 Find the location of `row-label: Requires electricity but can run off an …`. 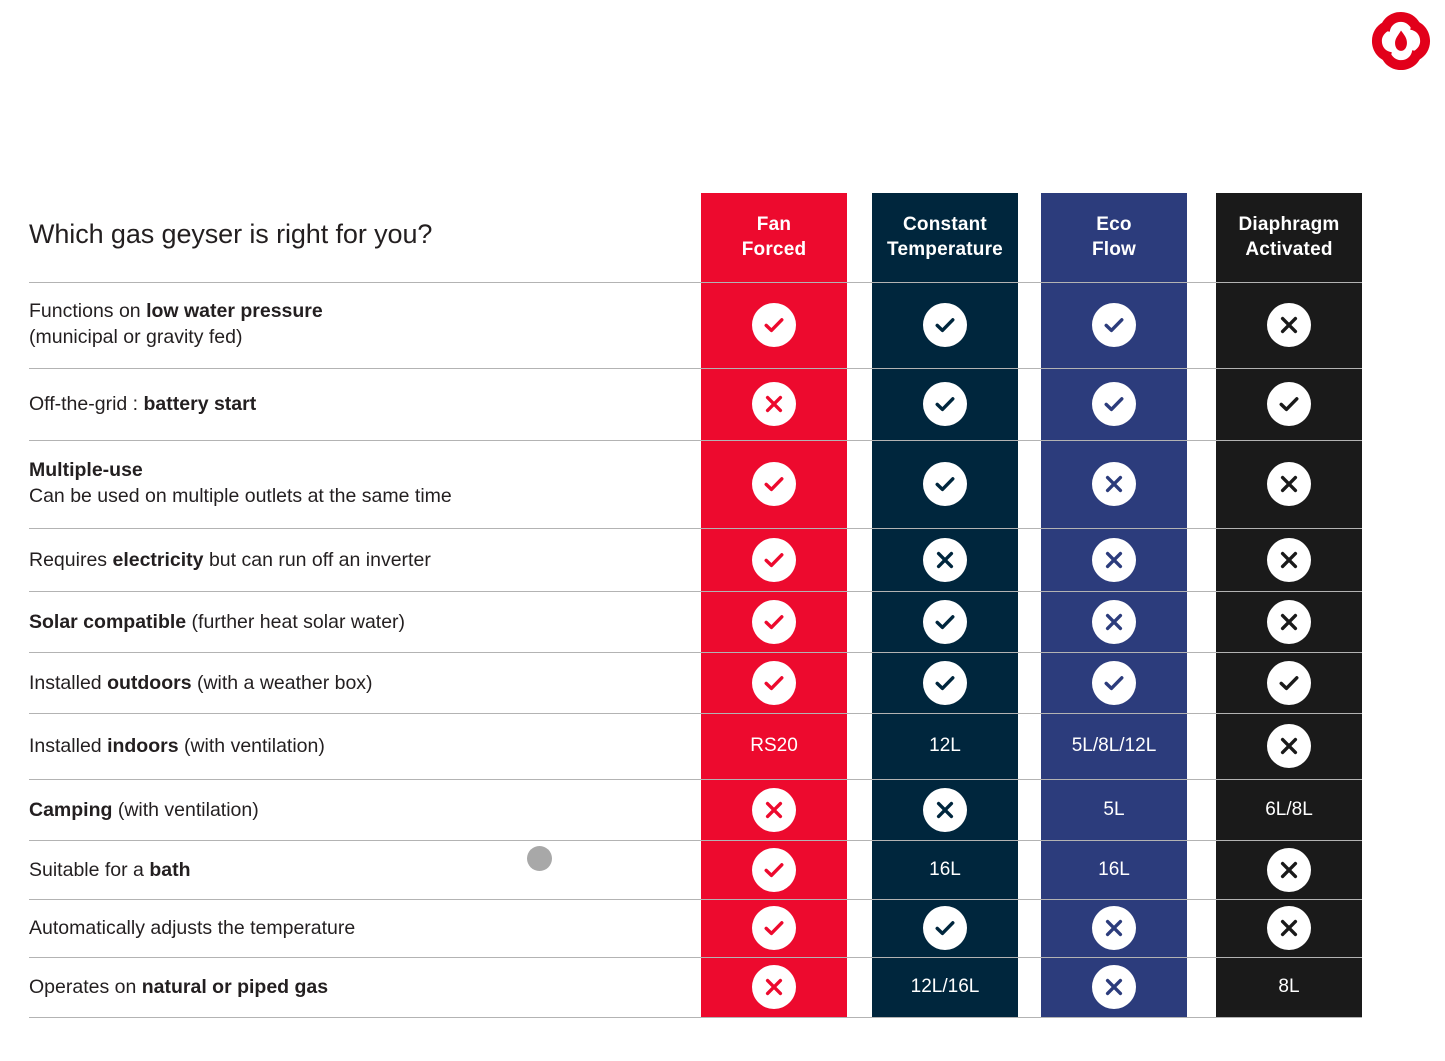

row-label: Requires electricity but can run off an … is located at coordinates (354, 560).